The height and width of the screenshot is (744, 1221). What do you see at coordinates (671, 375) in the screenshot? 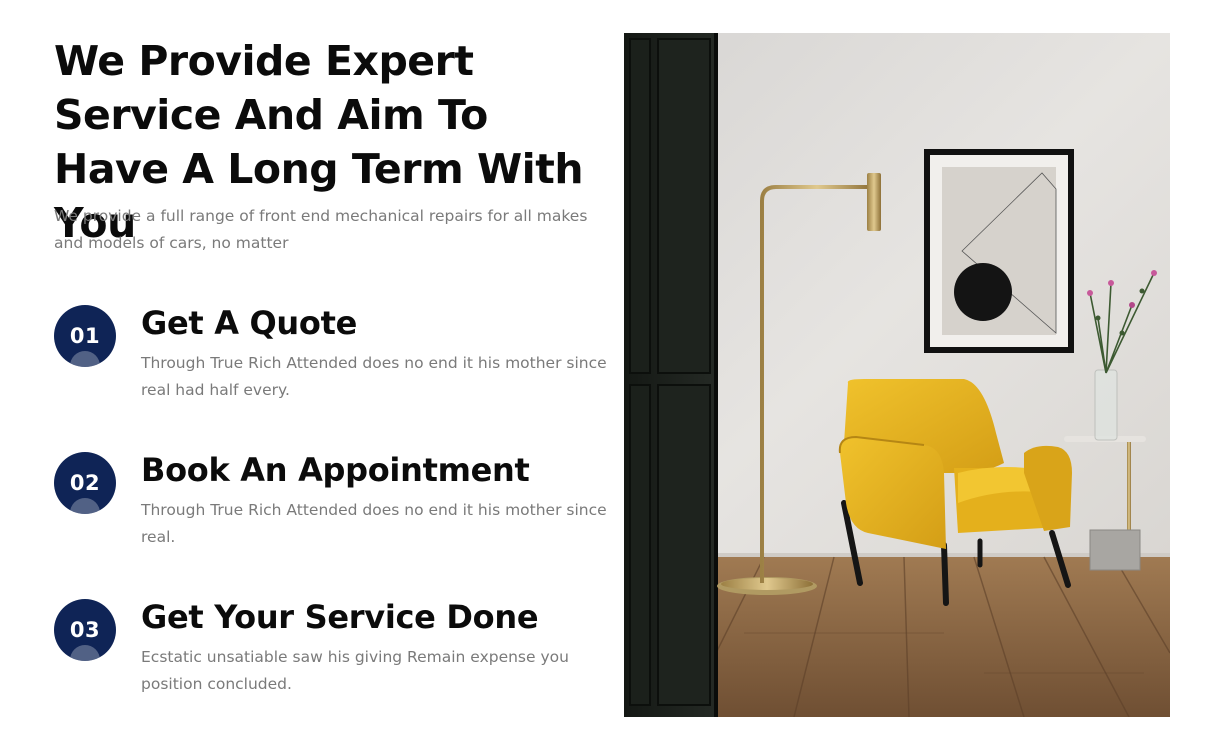
I see `dark-wooden-door` at bounding box center [671, 375].